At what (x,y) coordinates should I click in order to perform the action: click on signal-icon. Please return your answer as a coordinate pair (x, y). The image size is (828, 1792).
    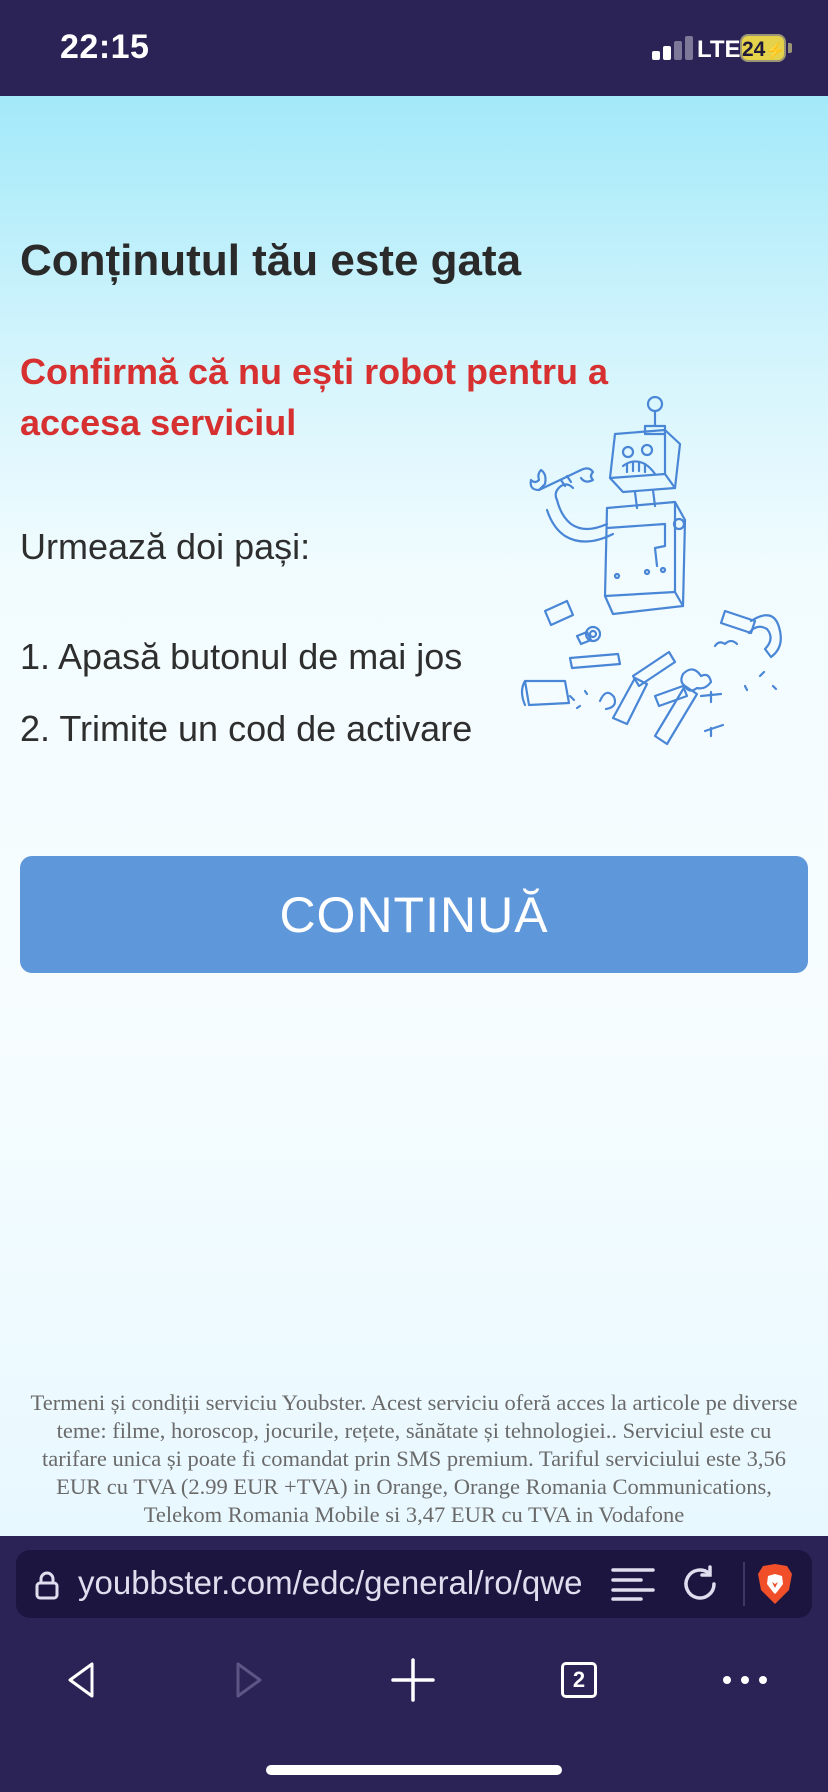
    Looking at the image, I should click on (673, 48).